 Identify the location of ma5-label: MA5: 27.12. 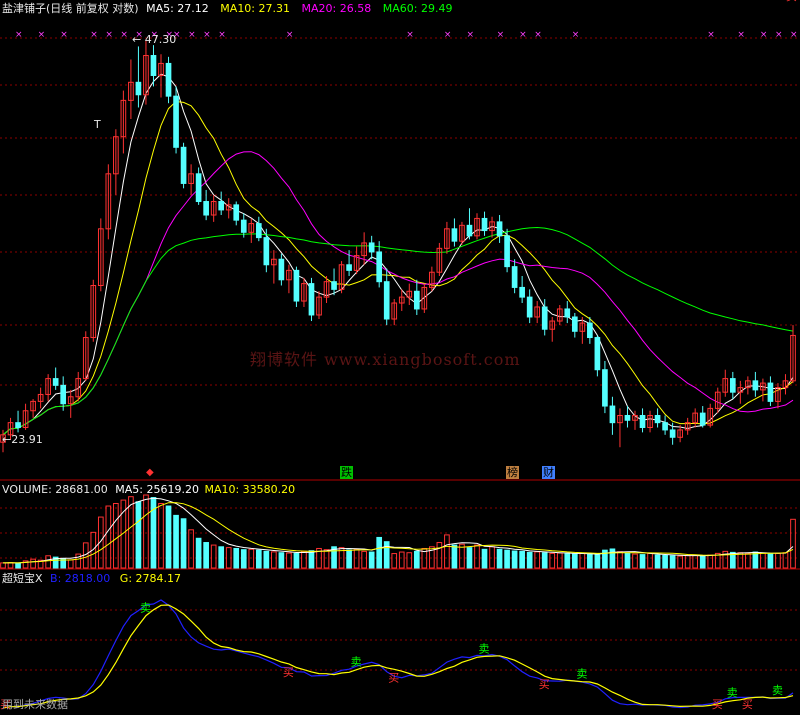
(177, 8).